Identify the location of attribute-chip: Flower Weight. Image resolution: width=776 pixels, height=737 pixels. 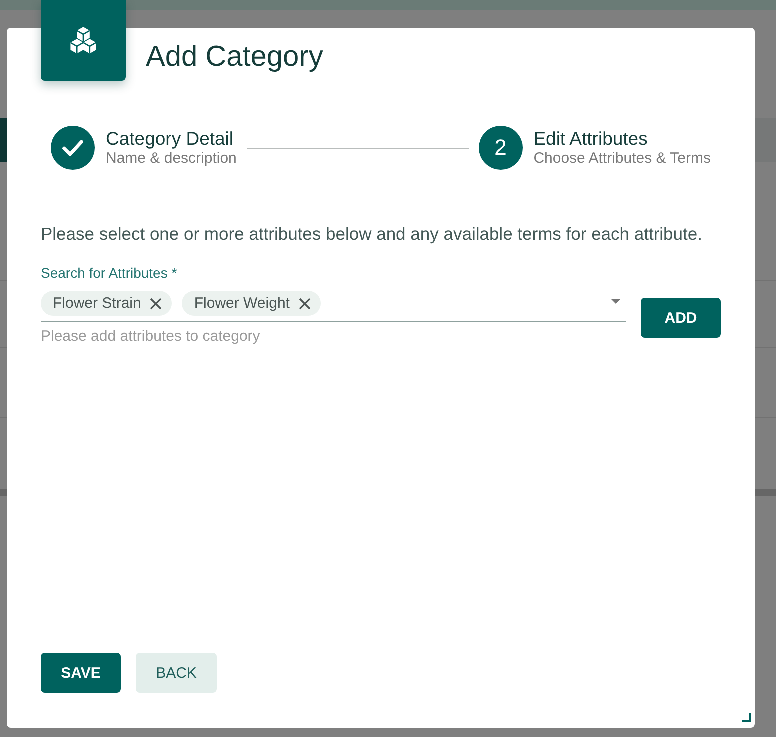
(251, 303).